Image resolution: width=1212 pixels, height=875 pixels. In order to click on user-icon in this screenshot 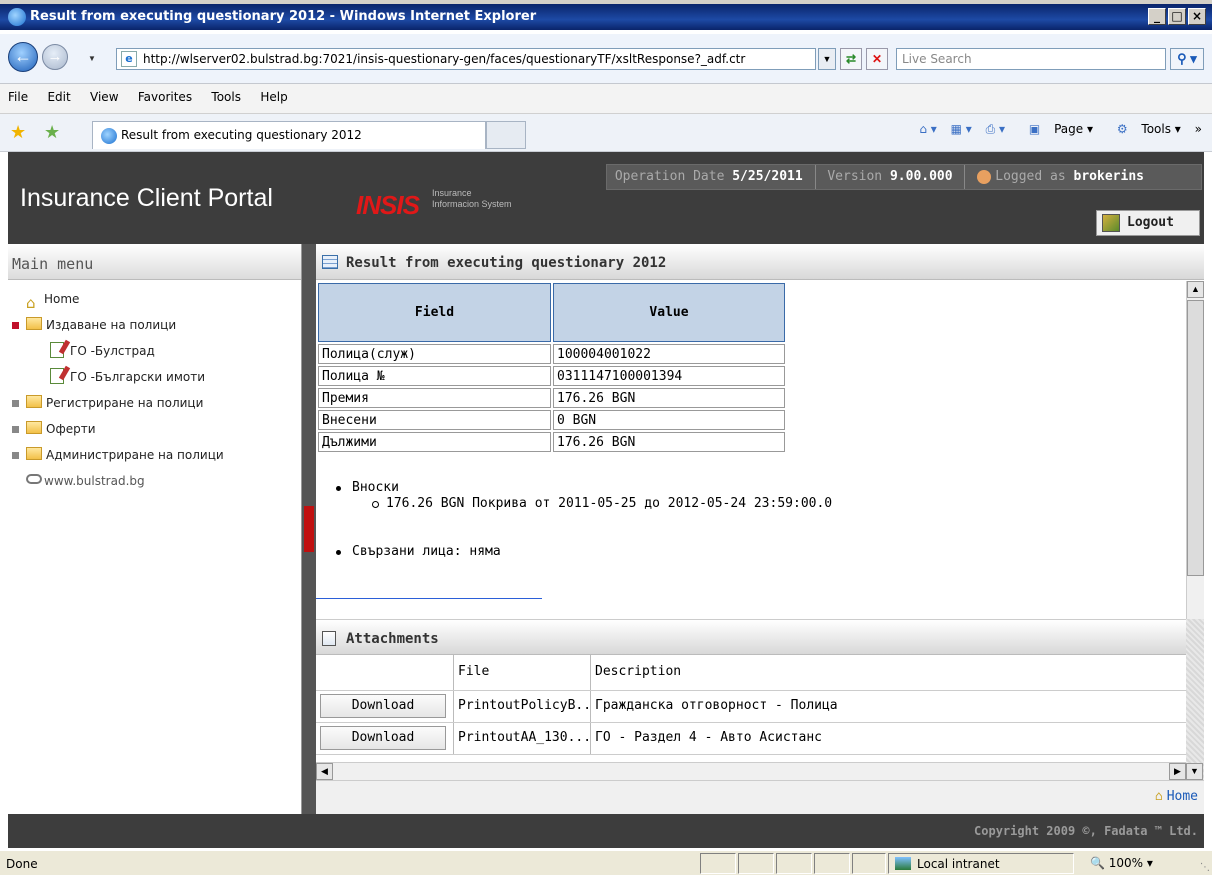, I will do `click(984, 176)`.